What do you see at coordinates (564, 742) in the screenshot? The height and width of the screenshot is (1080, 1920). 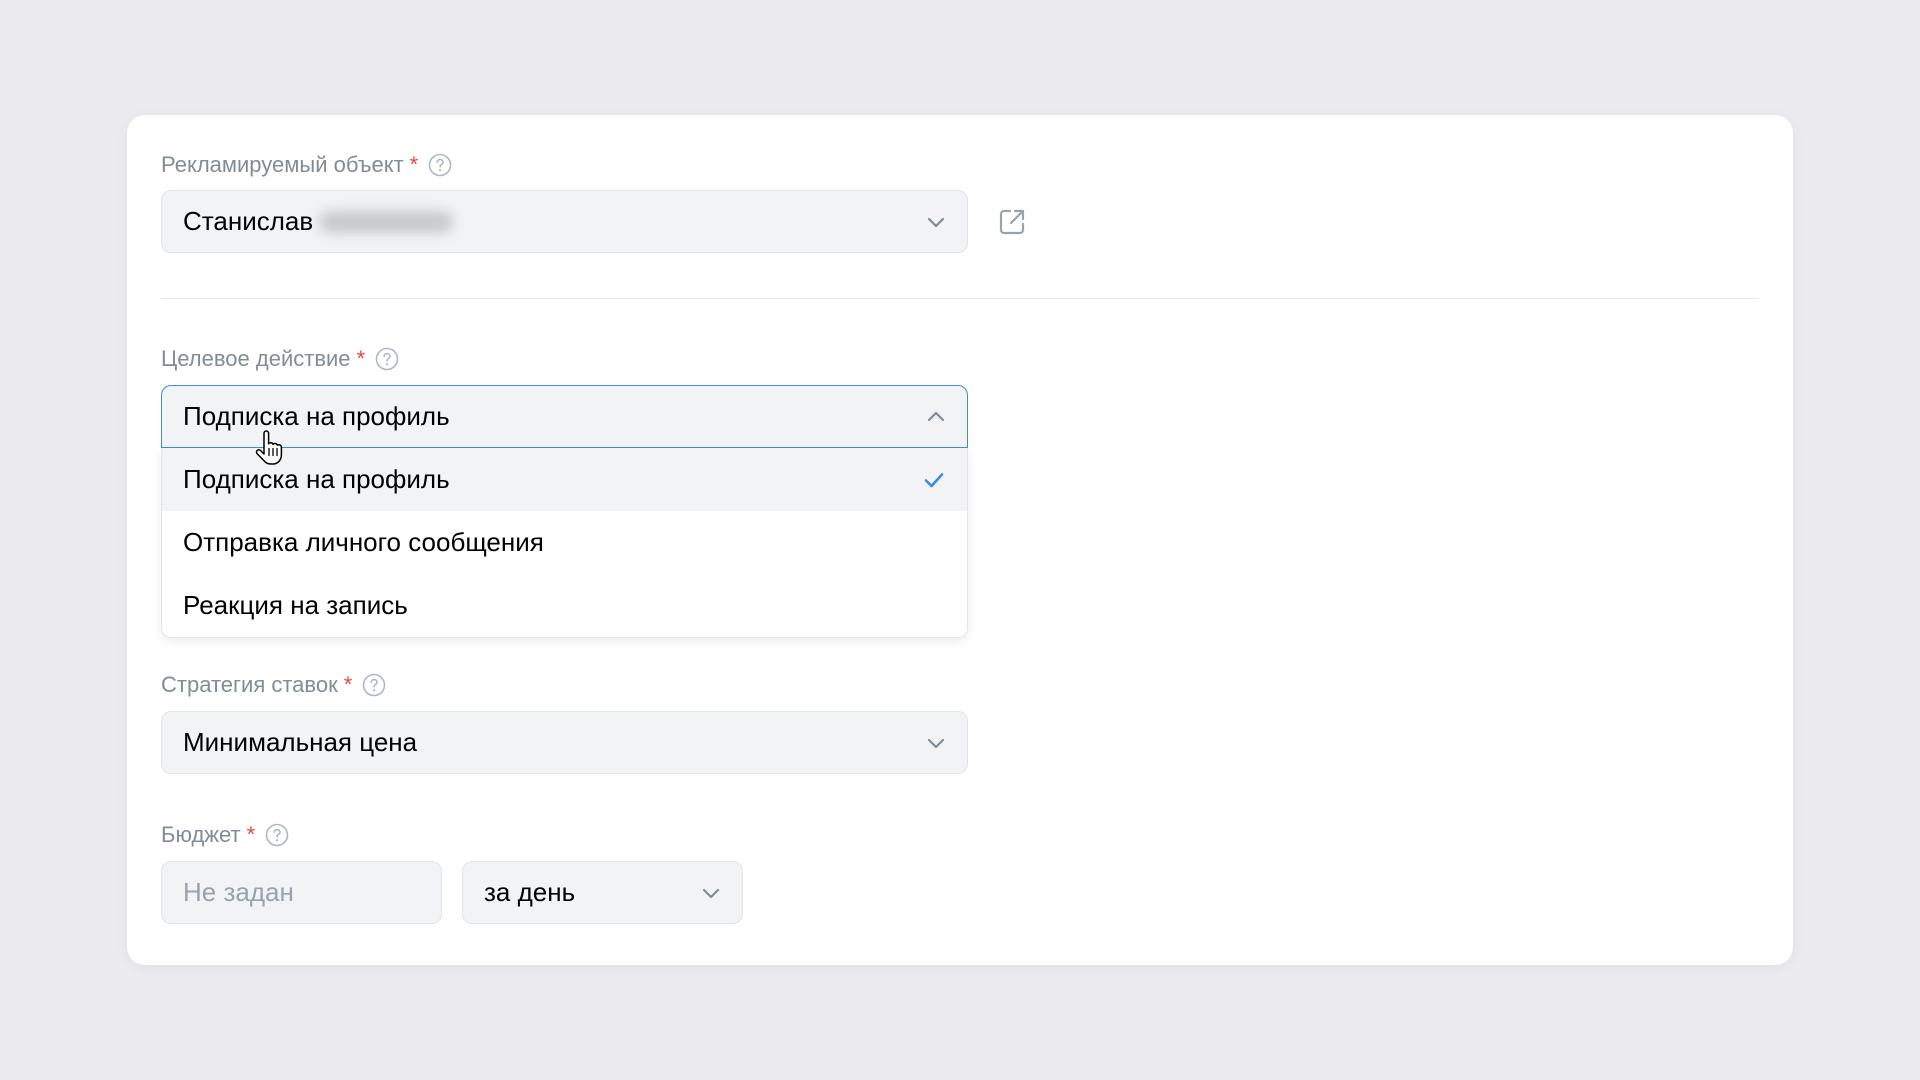 I see `bid-strategy-select: Минимальная цена` at bounding box center [564, 742].